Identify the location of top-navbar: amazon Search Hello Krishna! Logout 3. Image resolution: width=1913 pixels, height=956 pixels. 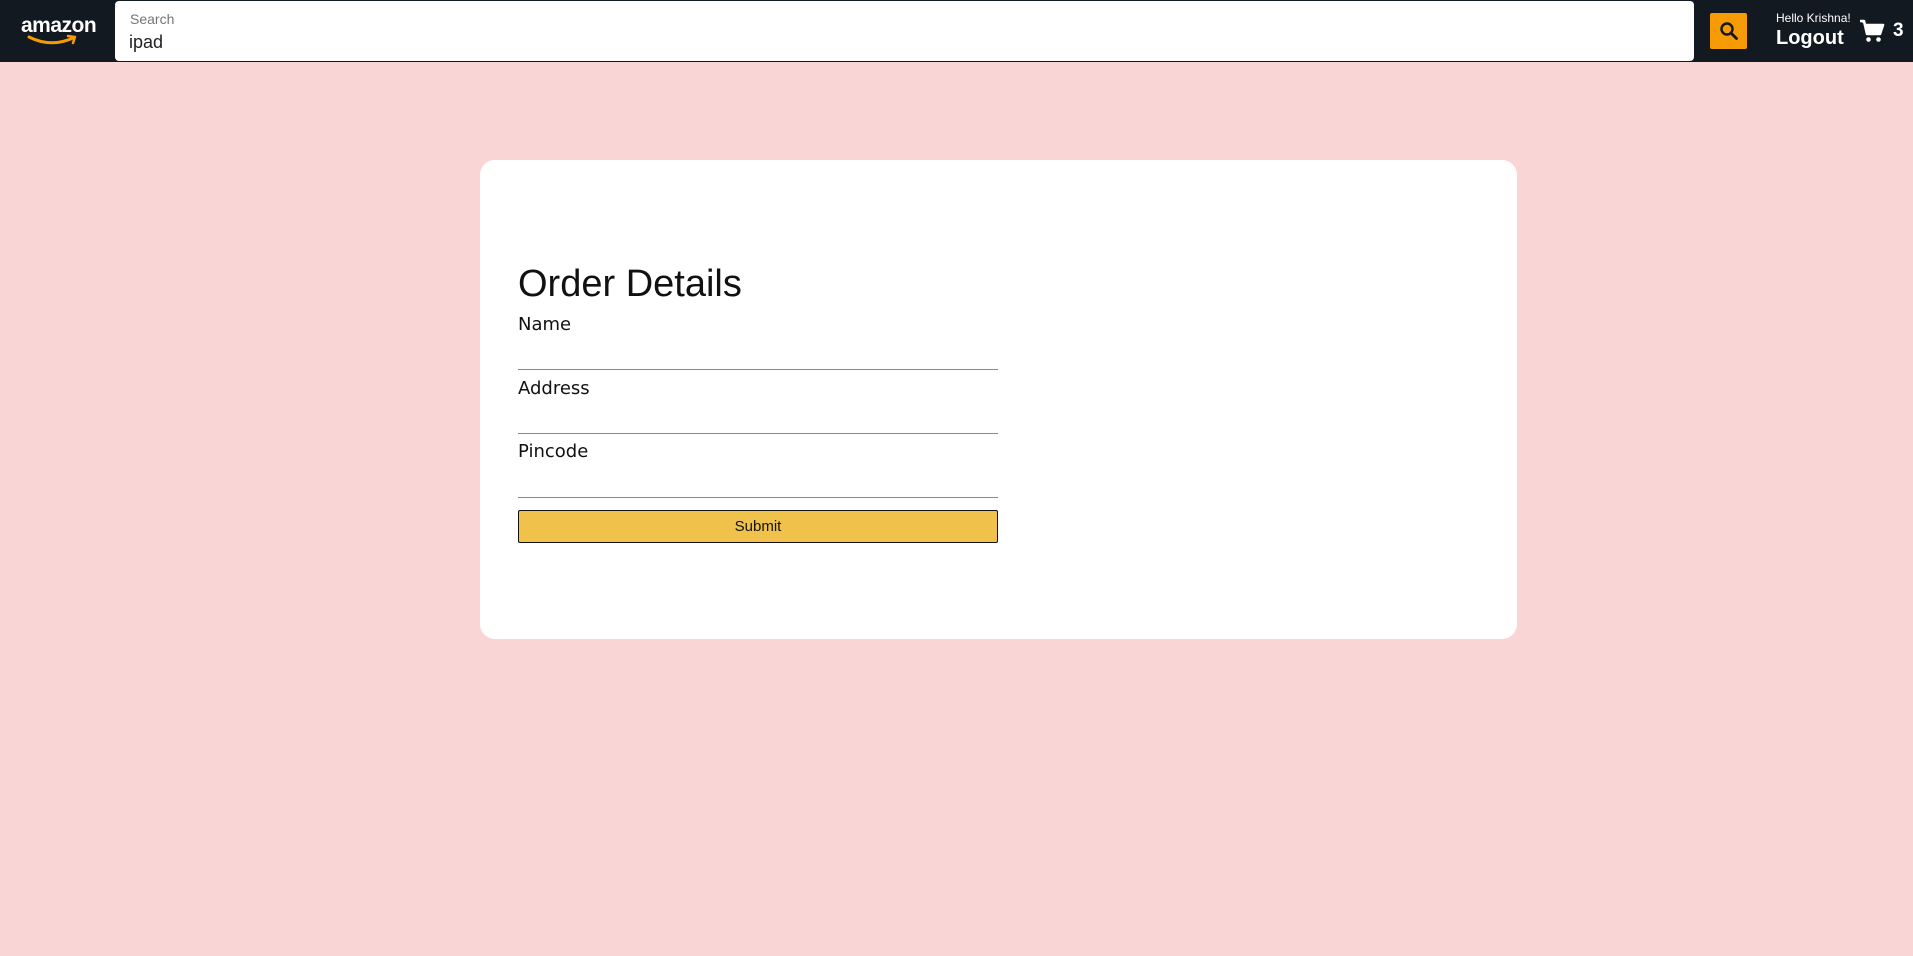
(956, 31).